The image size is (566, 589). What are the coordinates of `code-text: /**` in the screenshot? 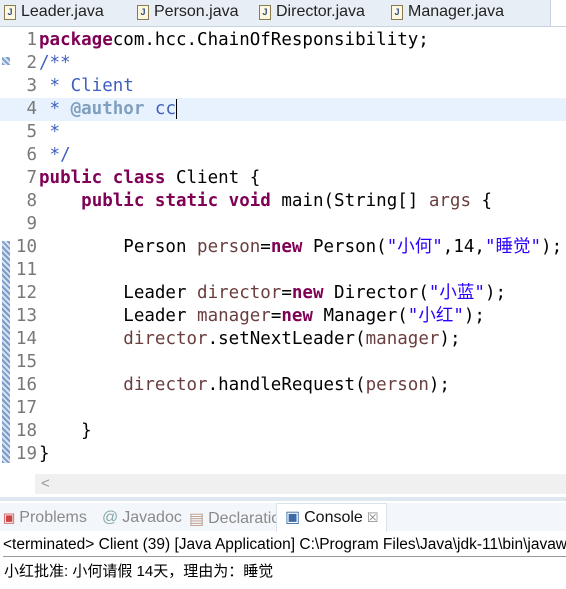 It's located at (55, 63).